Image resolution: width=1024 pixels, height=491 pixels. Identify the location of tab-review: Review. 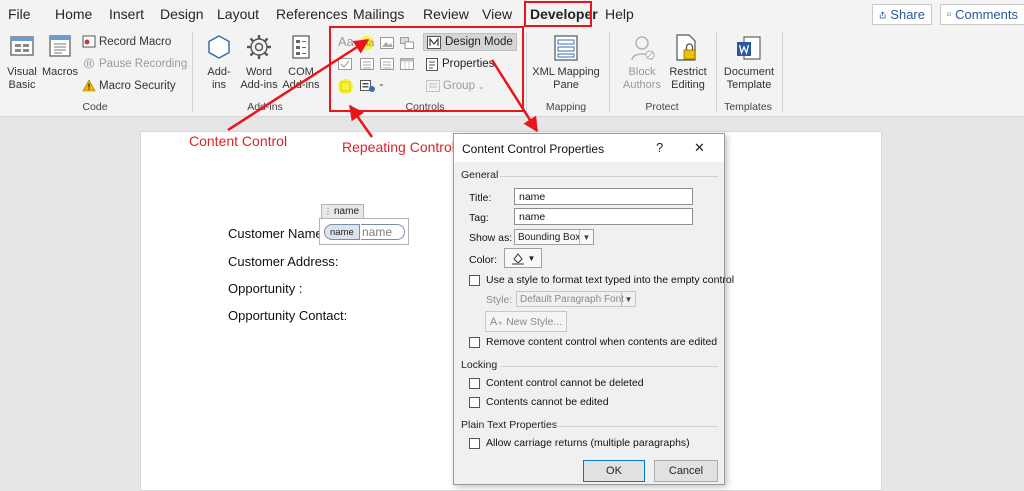
(446, 14).